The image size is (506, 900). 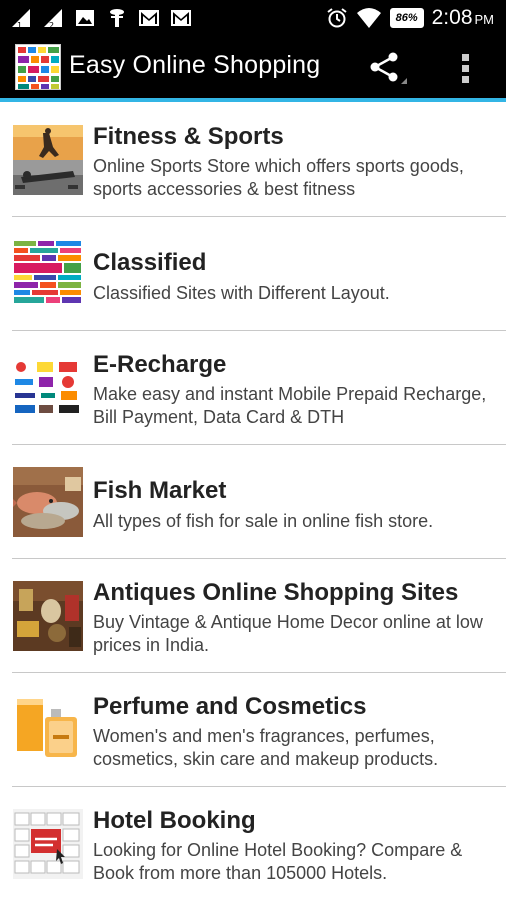 What do you see at coordinates (462, 17) in the screenshot?
I see `clock: 2:08 PM` at bounding box center [462, 17].